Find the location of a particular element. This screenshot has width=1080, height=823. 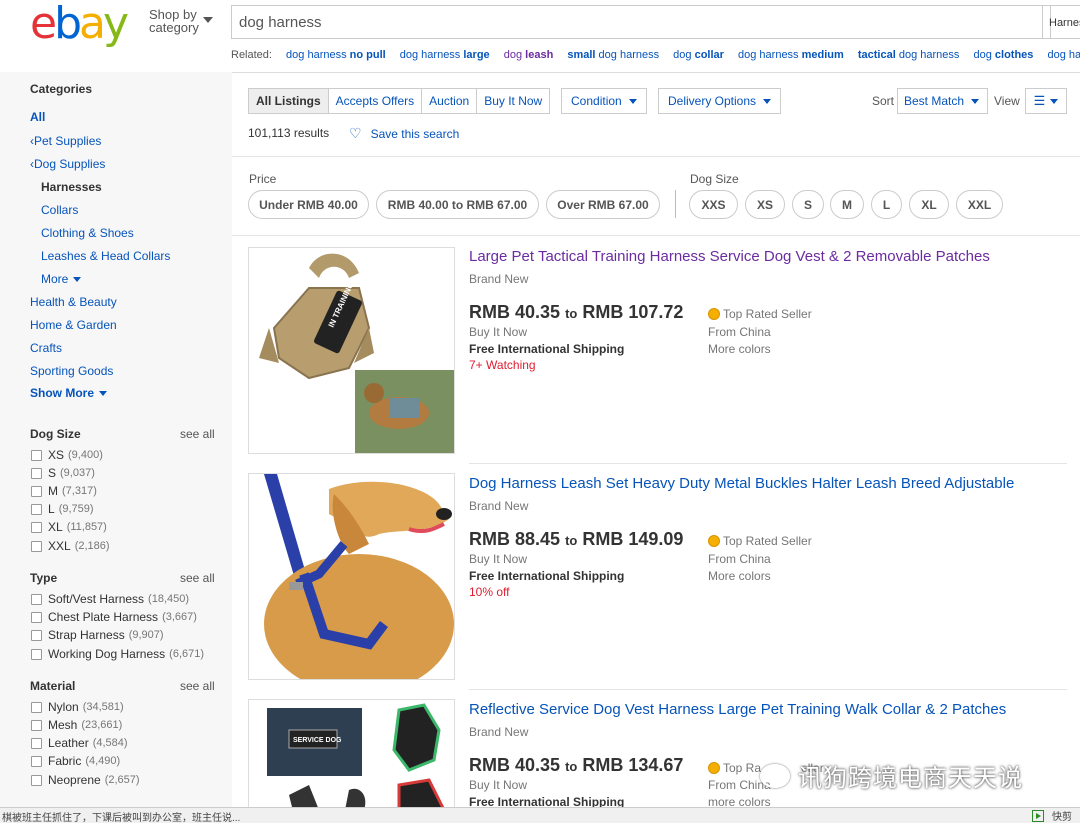

filter-checkbox: Soft/Vest Harness (18,450) is located at coordinates (110, 599).